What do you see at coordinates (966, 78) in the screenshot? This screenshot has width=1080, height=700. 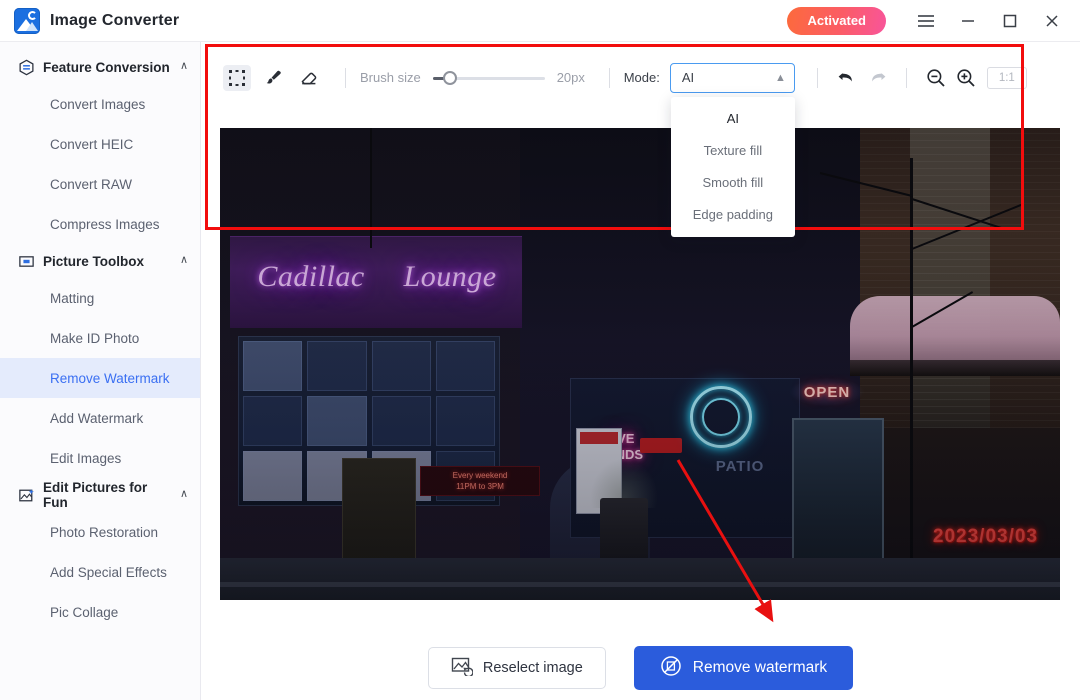 I see `zoom-in-icon` at bounding box center [966, 78].